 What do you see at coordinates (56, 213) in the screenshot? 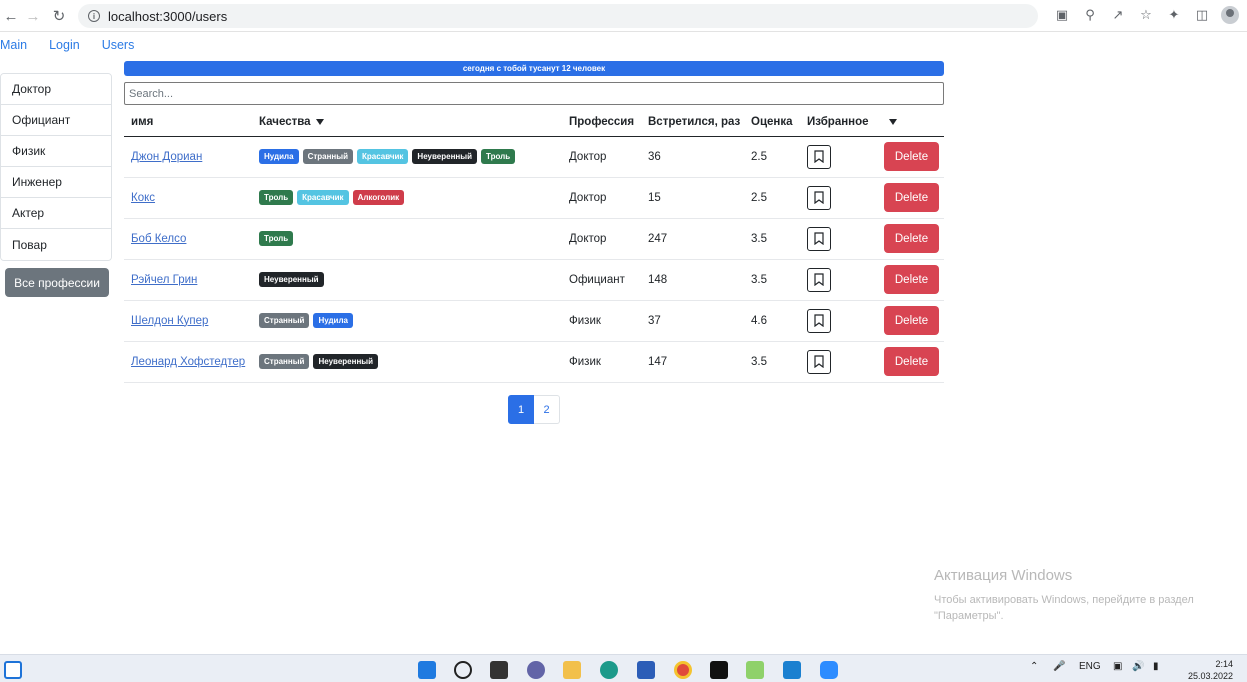
I see `profession-item-actor: Актер` at bounding box center [56, 213].